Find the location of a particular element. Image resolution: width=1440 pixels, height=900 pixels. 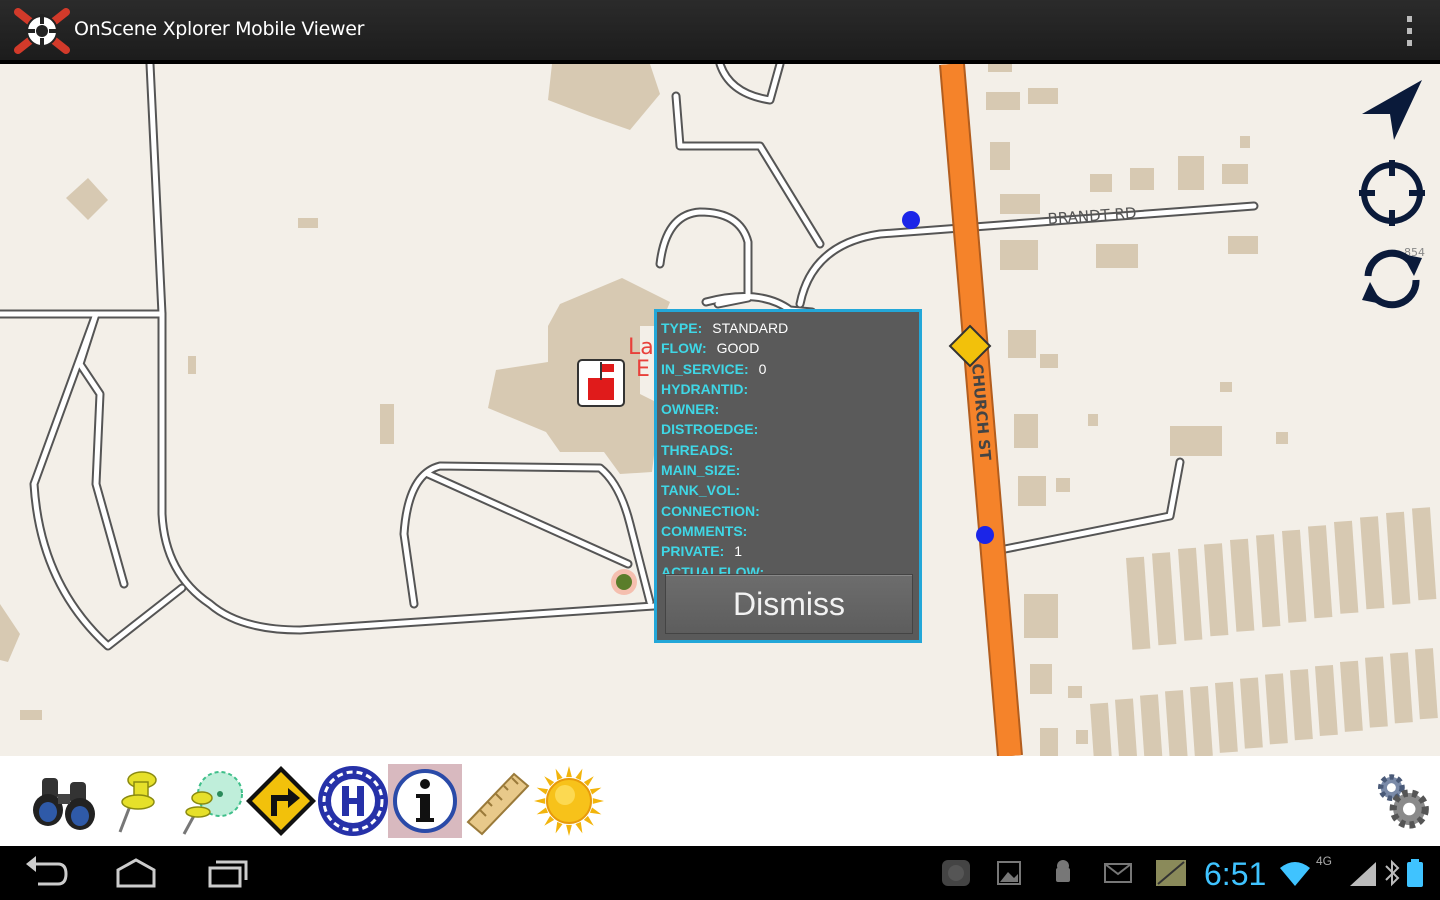

popup-field-row: DISTROEDGE: is located at coordinates (789, 429).